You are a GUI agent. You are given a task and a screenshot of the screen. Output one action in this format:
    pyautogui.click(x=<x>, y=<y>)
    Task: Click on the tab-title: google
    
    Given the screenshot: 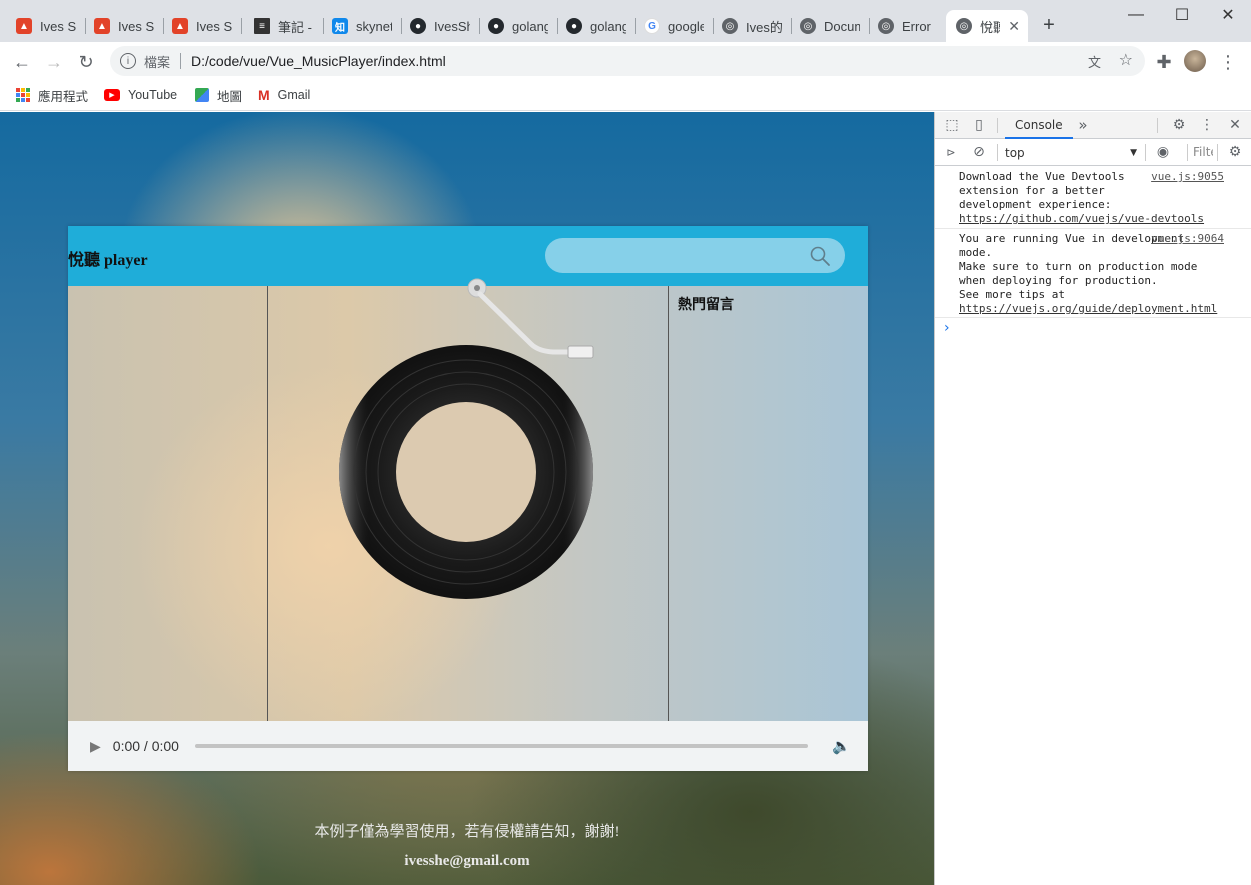 What is the action you would take?
    pyautogui.click(x=686, y=26)
    